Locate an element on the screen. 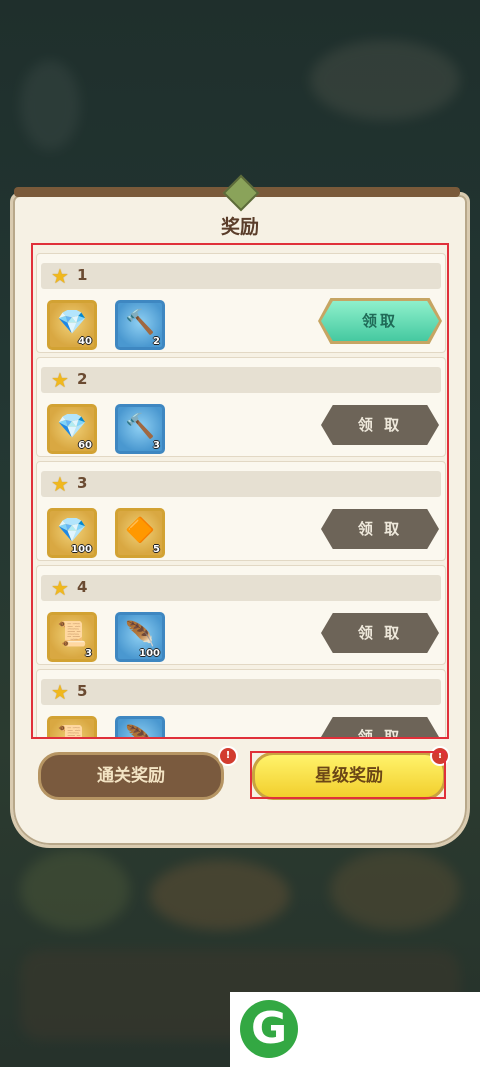  reward-card: ★ 5 📜 🪶 领 取 is located at coordinates (241, 703).